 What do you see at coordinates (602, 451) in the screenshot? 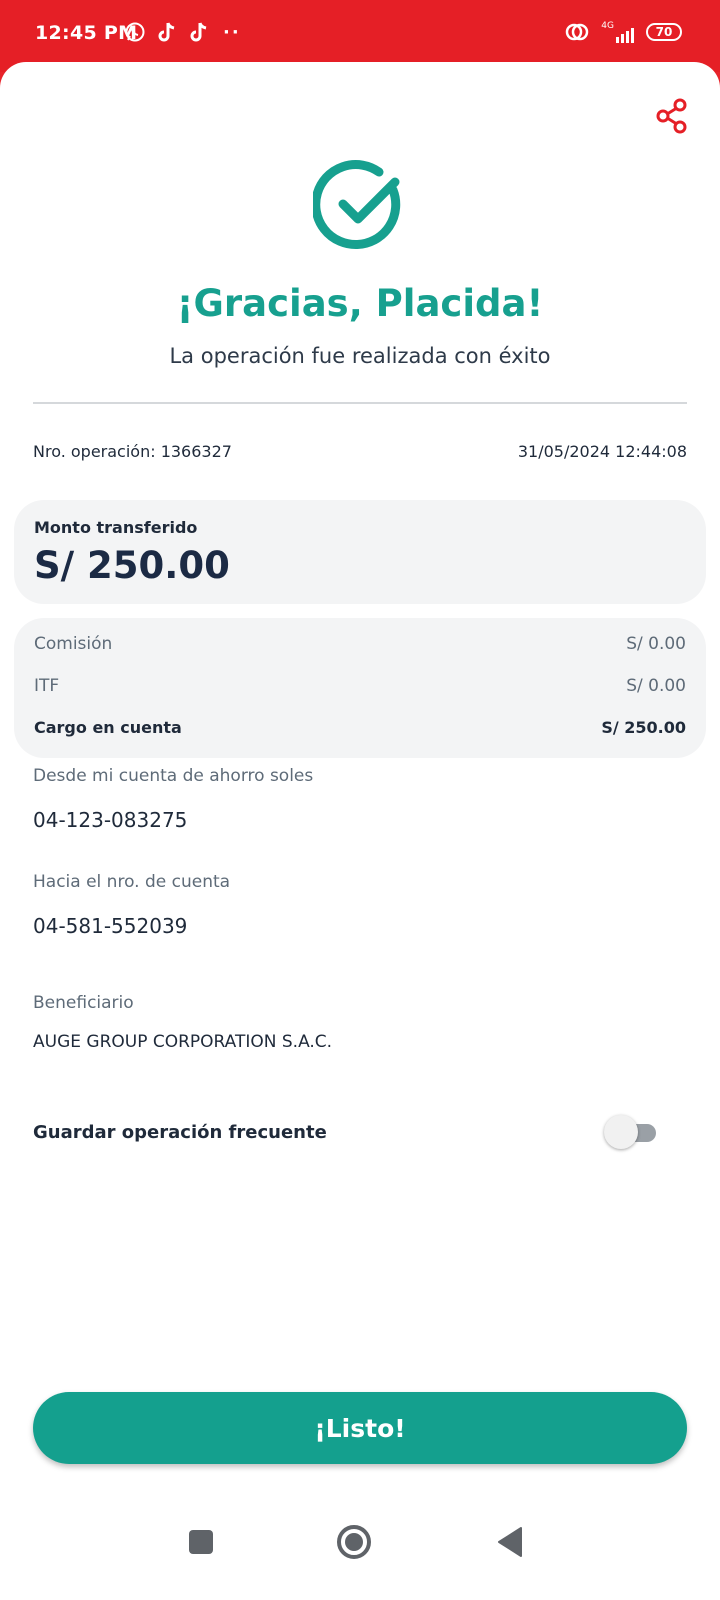
I see `operation-datetime: 31/05/2024 12:44:08` at bounding box center [602, 451].